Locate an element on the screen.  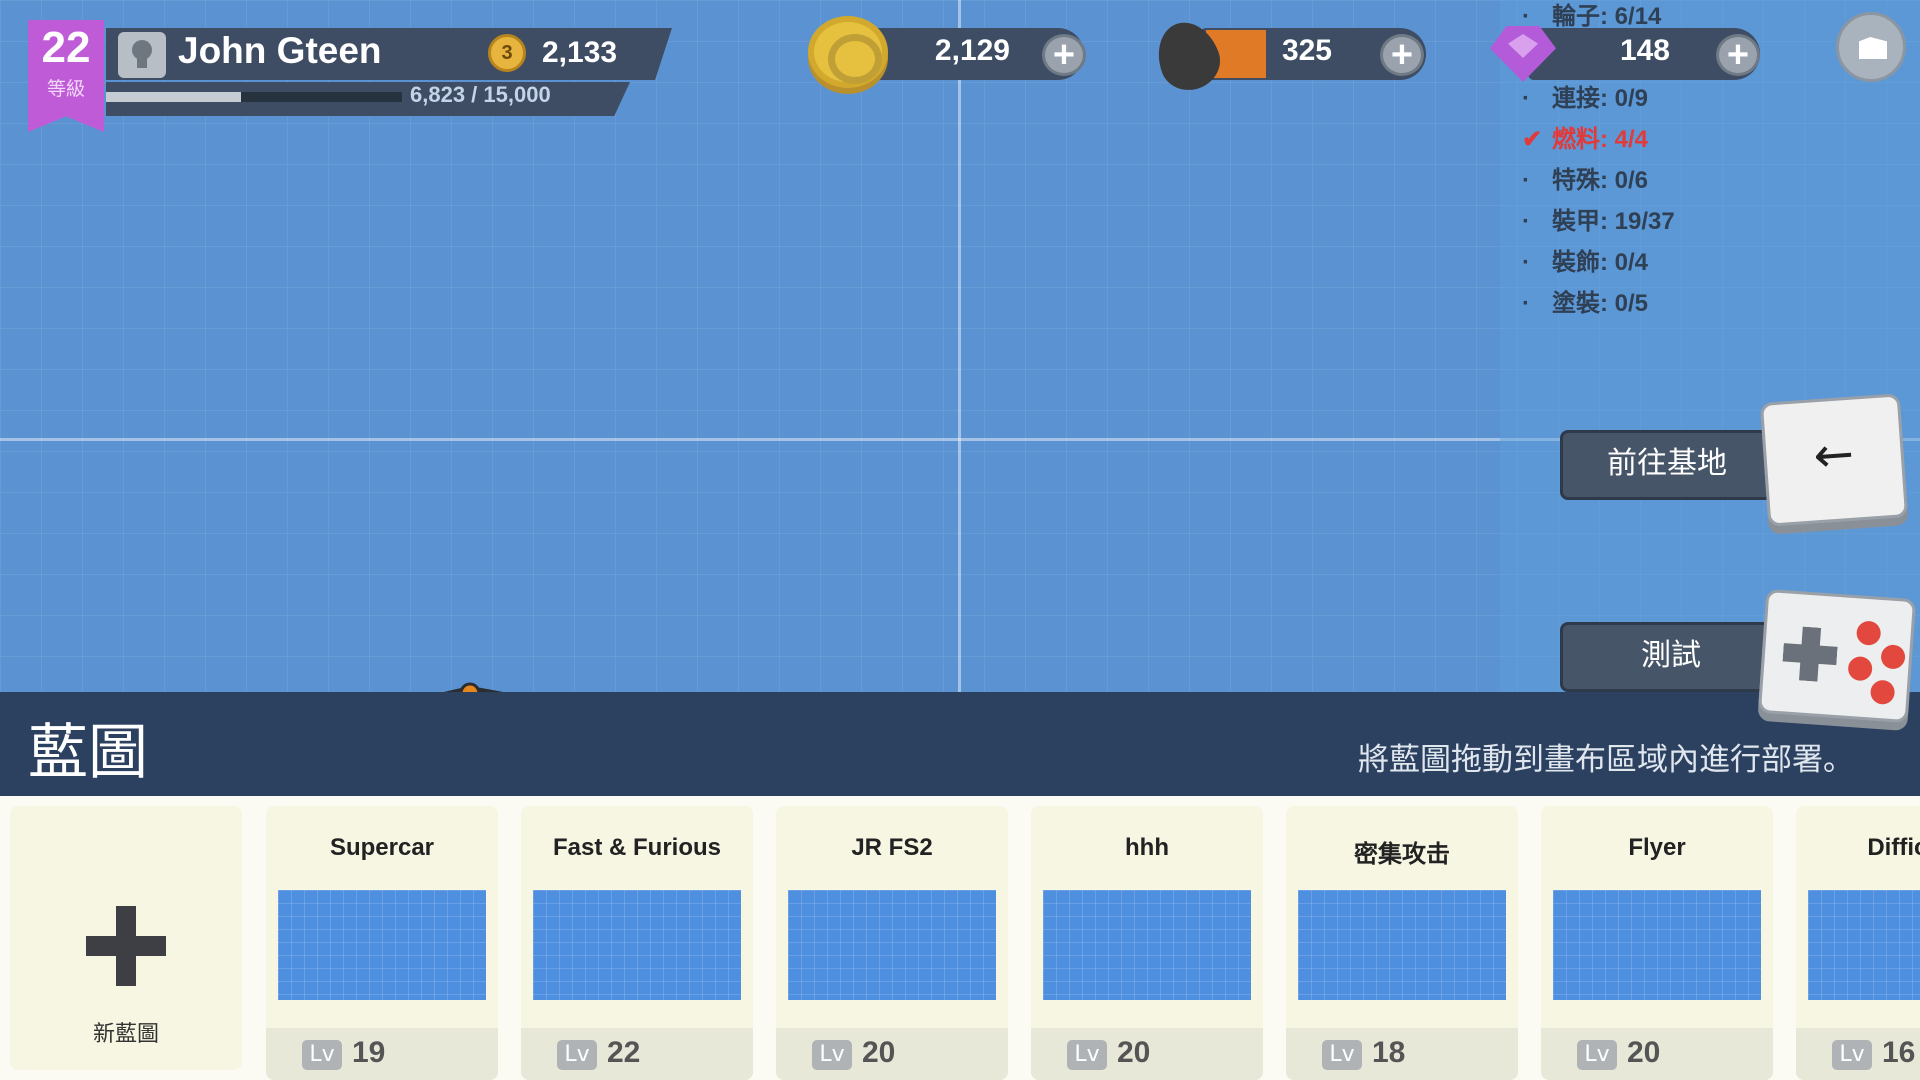
avatar-icon is located at coordinates (142, 55).